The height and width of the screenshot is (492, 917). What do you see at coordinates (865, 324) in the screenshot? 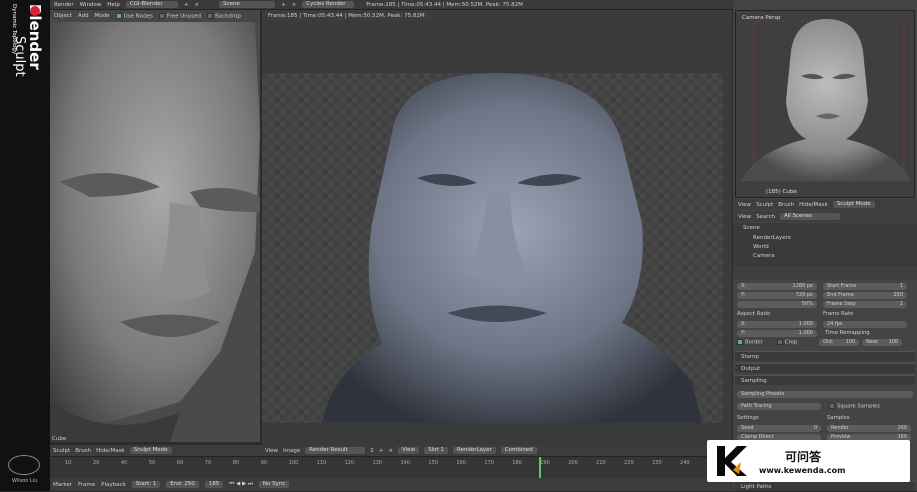
I see `fps-selector: 24 fps` at bounding box center [865, 324].